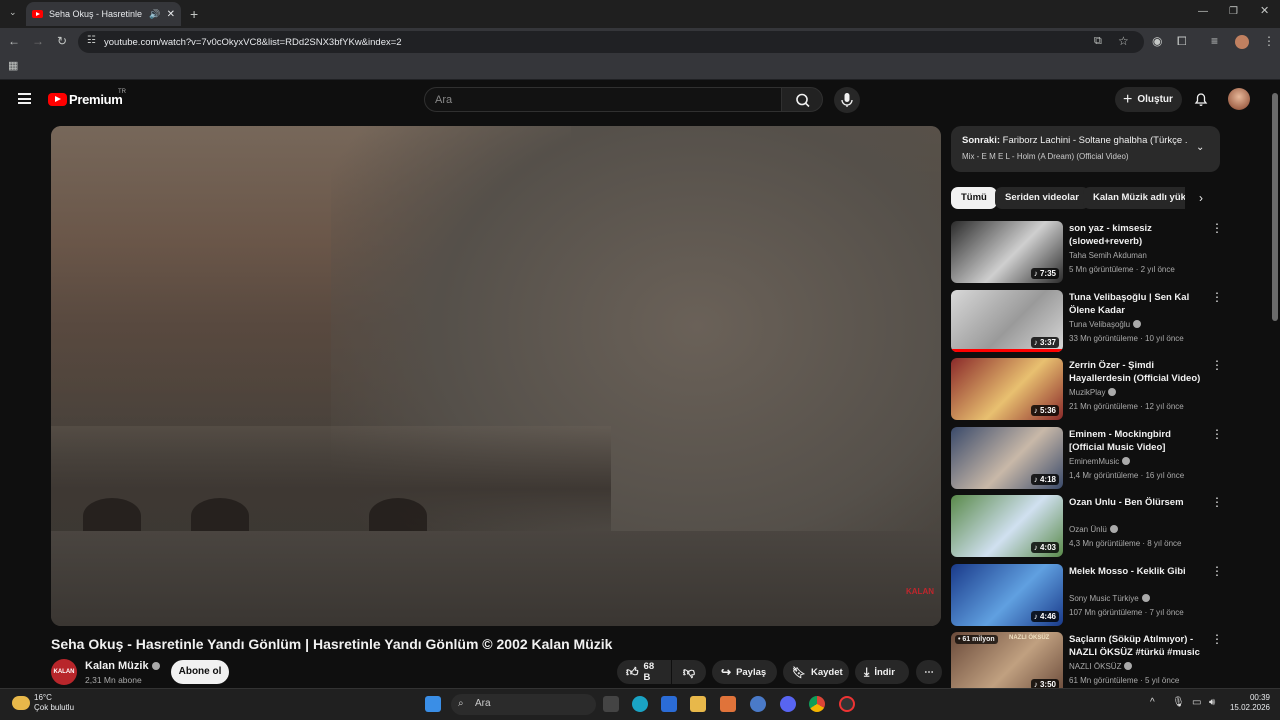 The width and height of the screenshot is (1280, 720). What do you see at coordinates (1007, 526) in the screenshot?
I see `video-thumbnail: ♪ 4:03` at bounding box center [1007, 526].